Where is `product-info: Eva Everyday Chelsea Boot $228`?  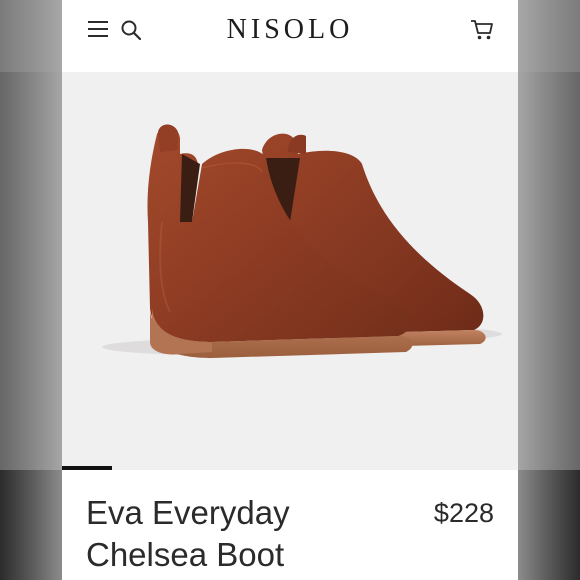
product-info: Eva Everyday Chelsea Boot $228 is located at coordinates (290, 525).